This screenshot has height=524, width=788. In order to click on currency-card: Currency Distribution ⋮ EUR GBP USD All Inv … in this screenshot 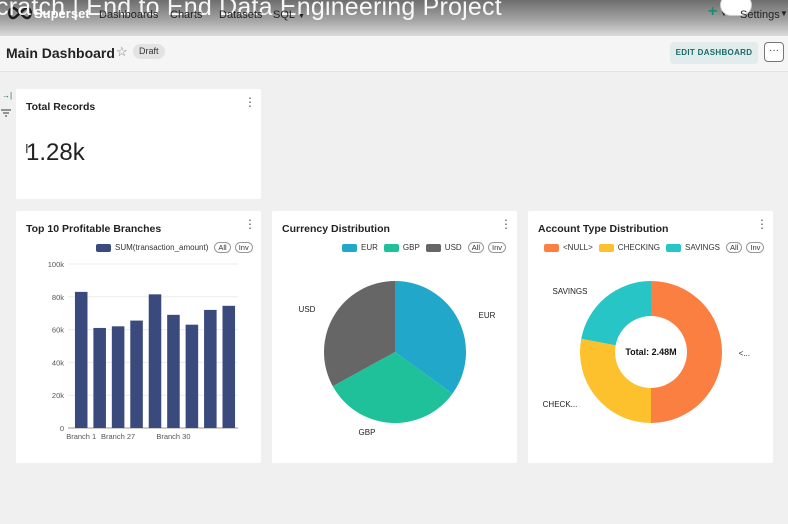, I will do `click(394, 337)`.